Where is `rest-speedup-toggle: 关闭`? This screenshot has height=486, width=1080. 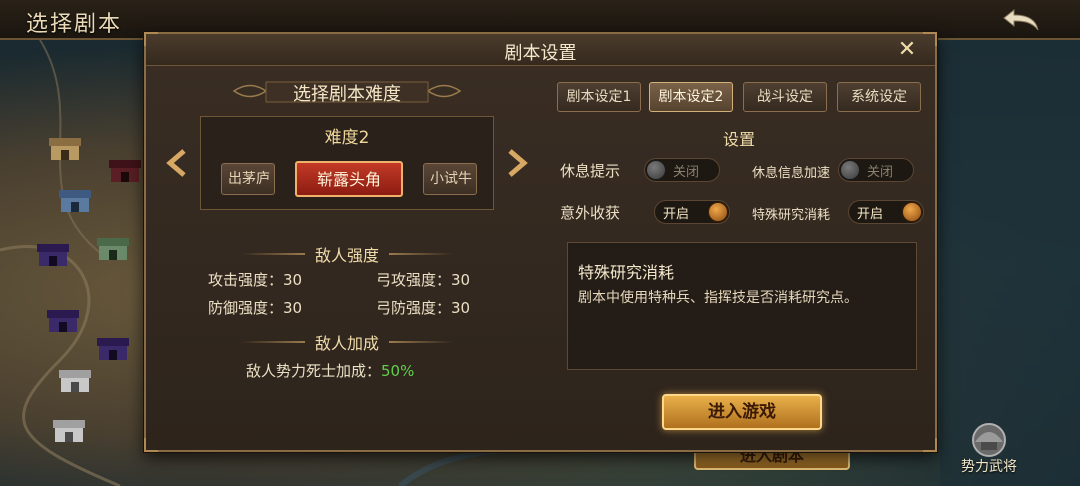
rest-speedup-toggle: 关闭 is located at coordinates (876, 170).